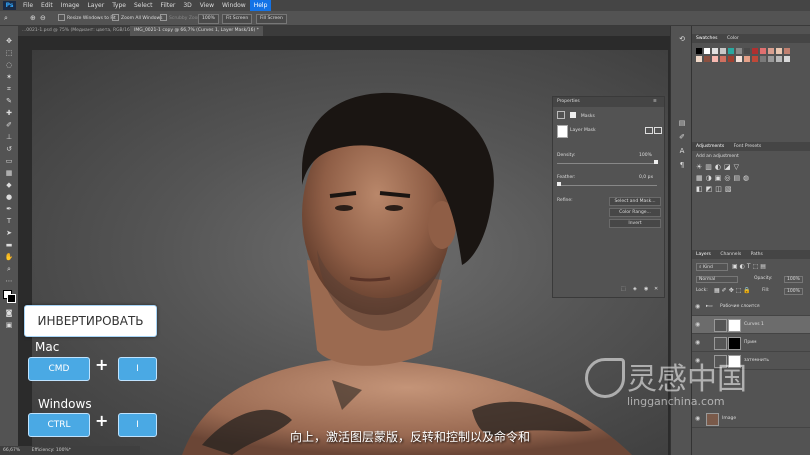 The height and width of the screenshot is (455, 810). What do you see at coordinates (682, 165) in the screenshot?
I see `paragraph-panel-icon: ¶` at bounding box center [682, 165].